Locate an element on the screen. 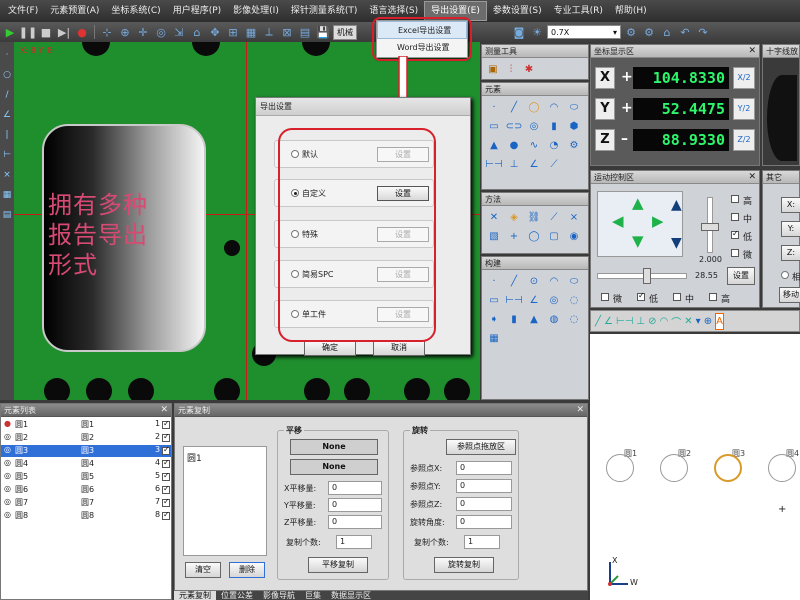  ring-construct-icon: ◎ is located at coordinates (554, 300).